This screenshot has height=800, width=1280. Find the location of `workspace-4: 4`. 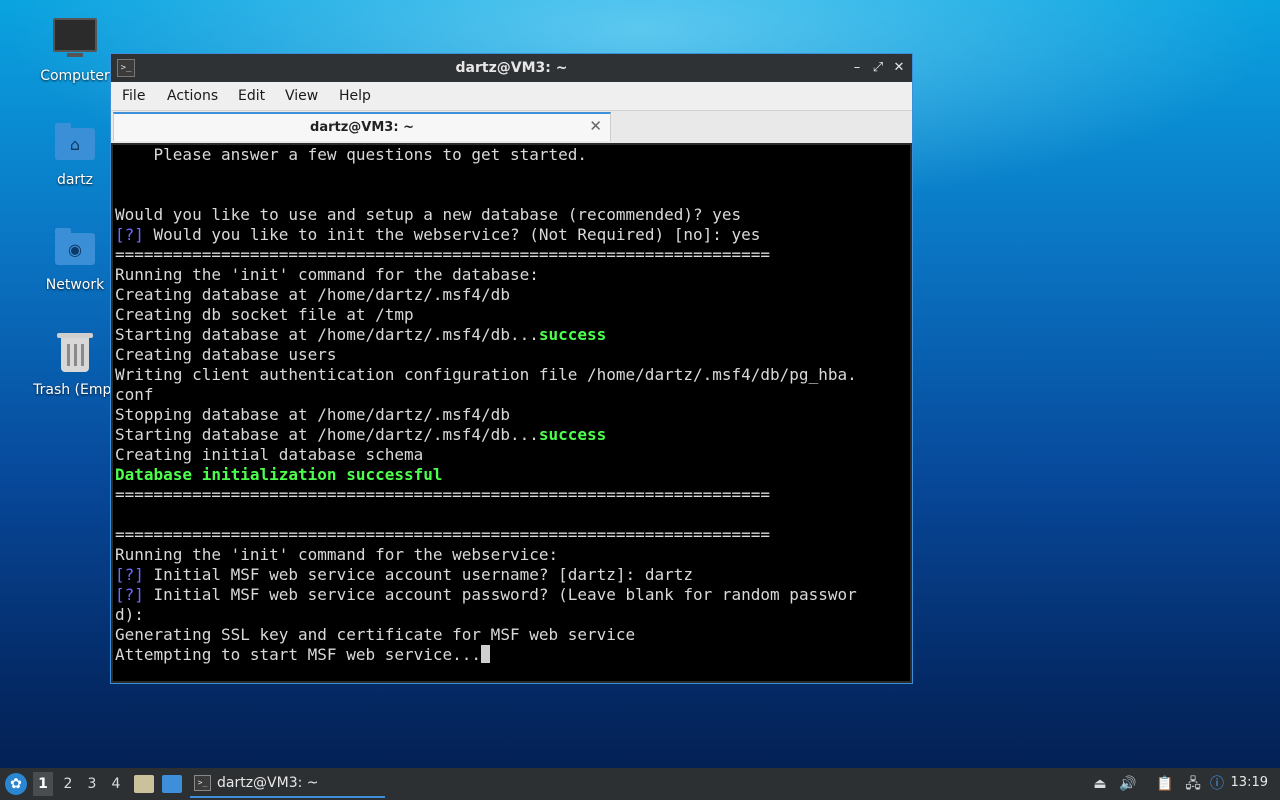

workspace-4: 4 is located at coordinates (116, 784).